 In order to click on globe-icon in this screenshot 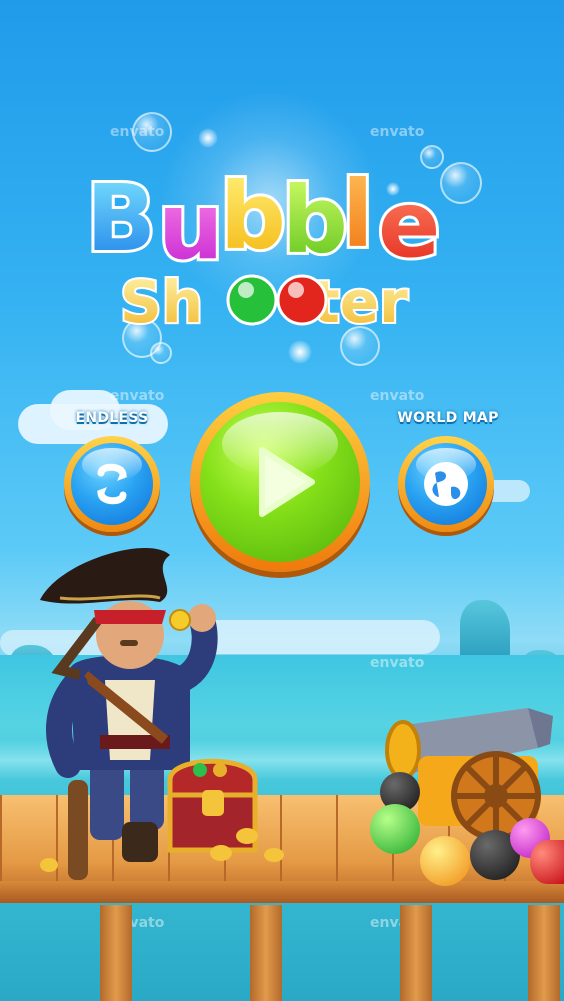, I will do `click(446, 484)`.